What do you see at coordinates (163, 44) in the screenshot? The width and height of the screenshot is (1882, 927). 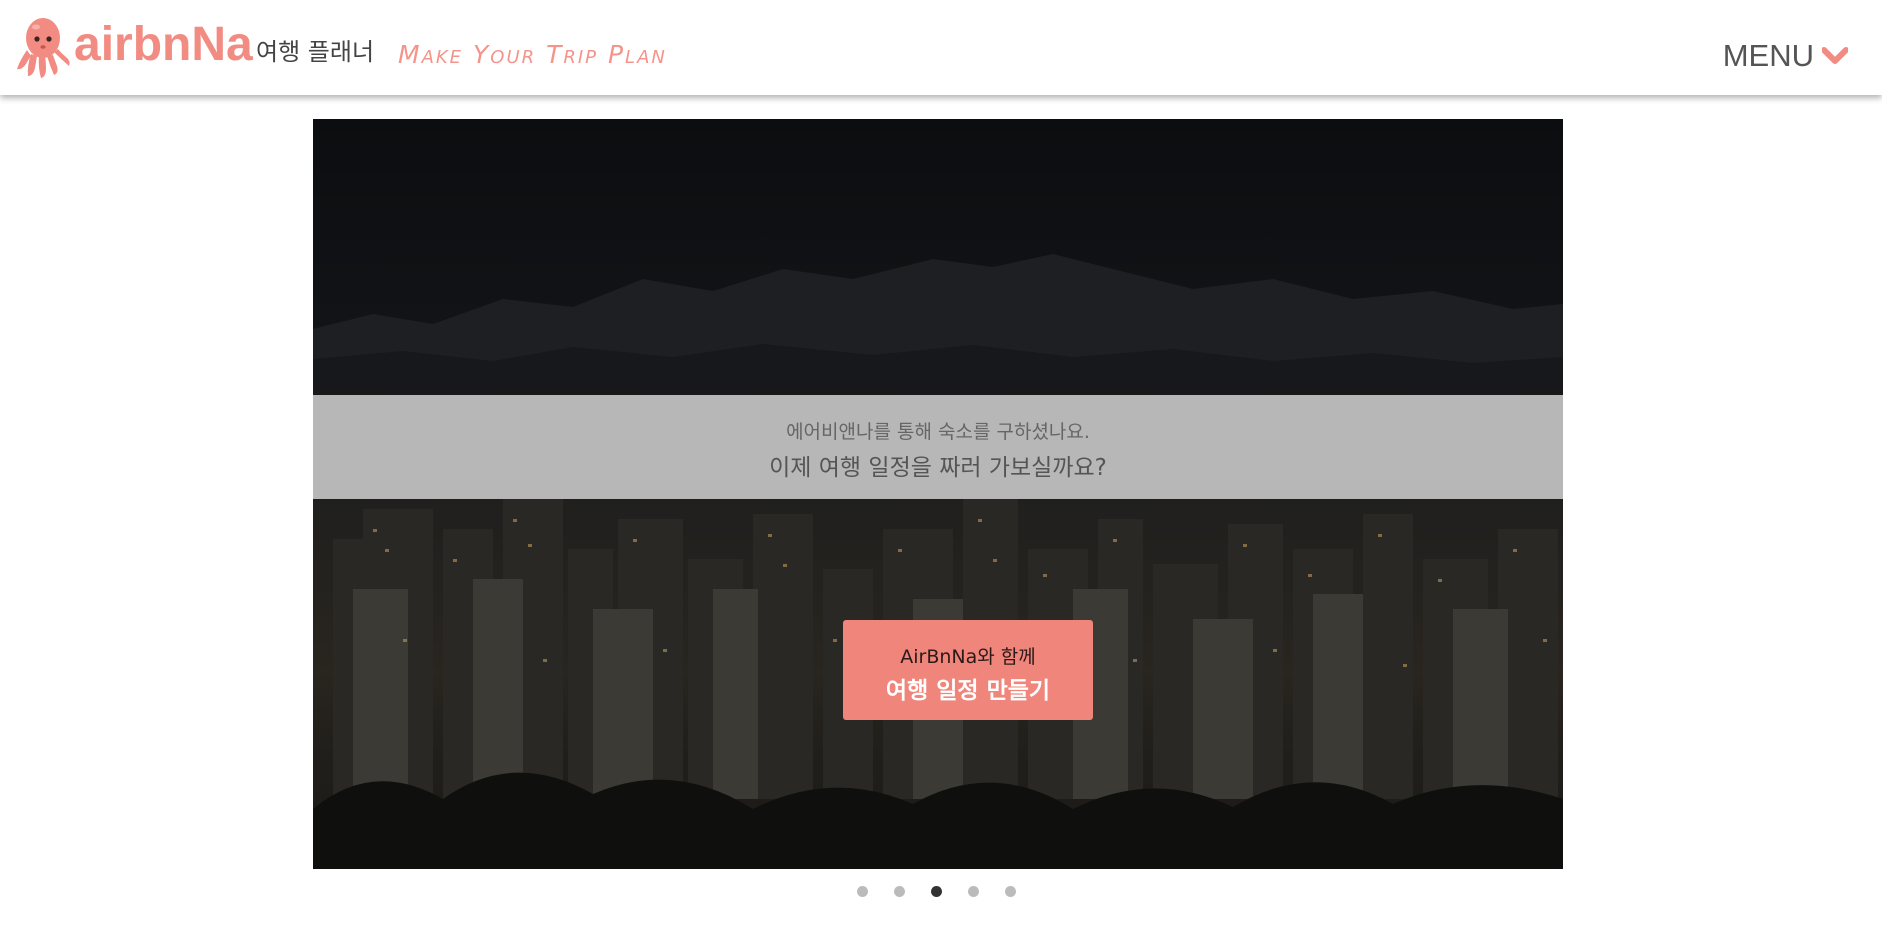 I see `brand-name: airbnNa` at bounding box center [163, 44].